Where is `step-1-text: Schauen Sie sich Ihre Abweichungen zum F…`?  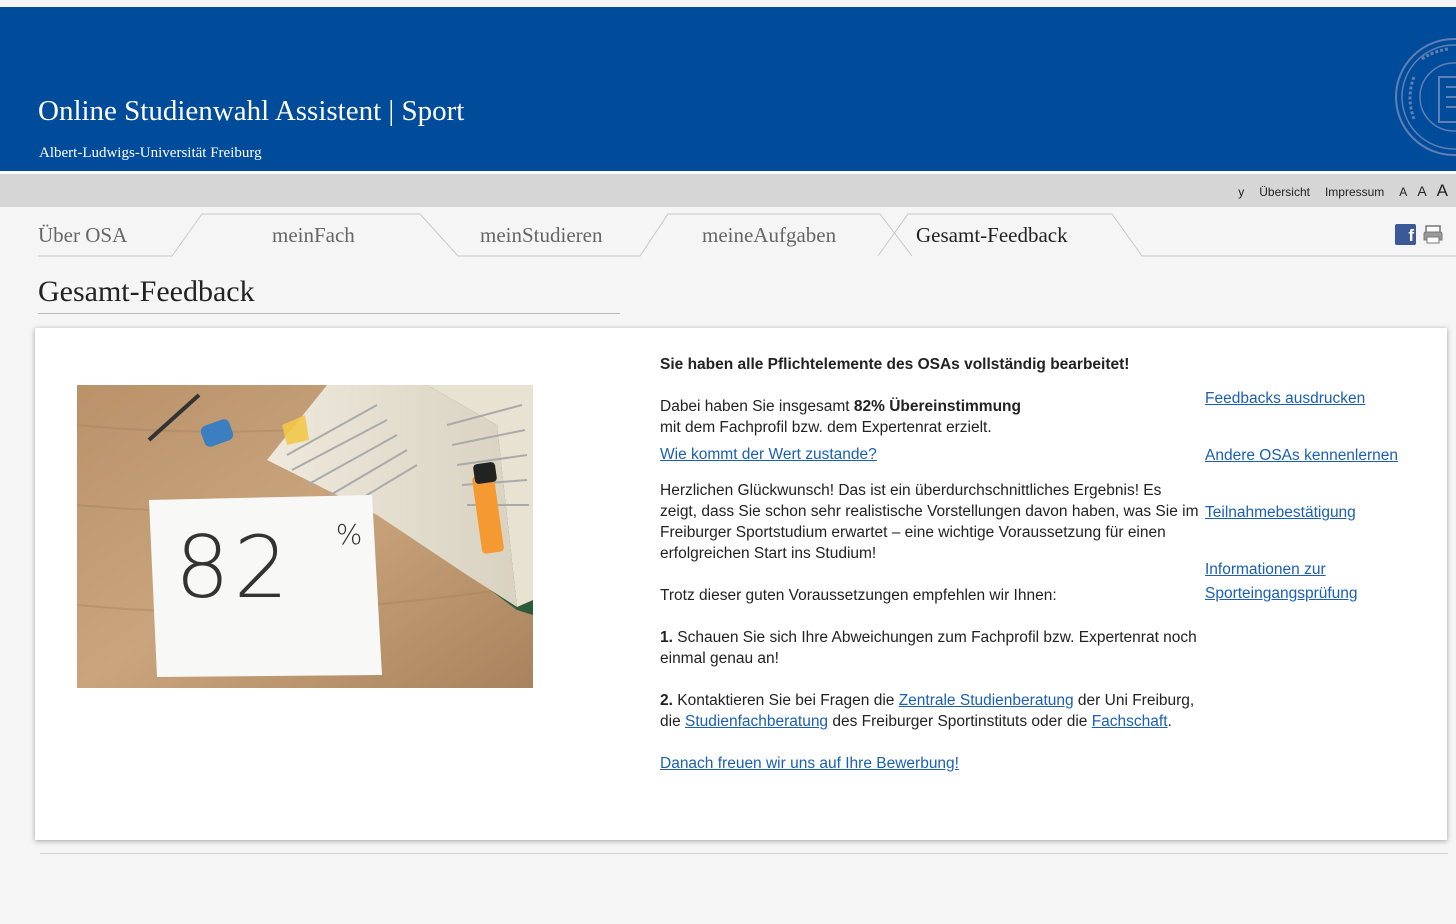
step-1-text: Schauen Sie sich Ihre Abweichungen zum F… is located at coordinates (928, 648).